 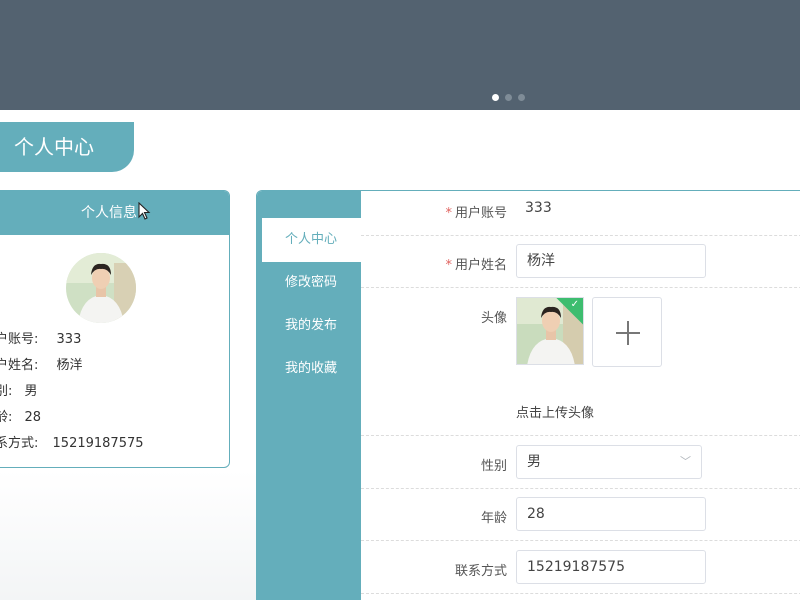 What do you see at coordinates (611, 567) in the screenshot?
I see `contact-input: 15219187575` at bounding box center [611, 567].